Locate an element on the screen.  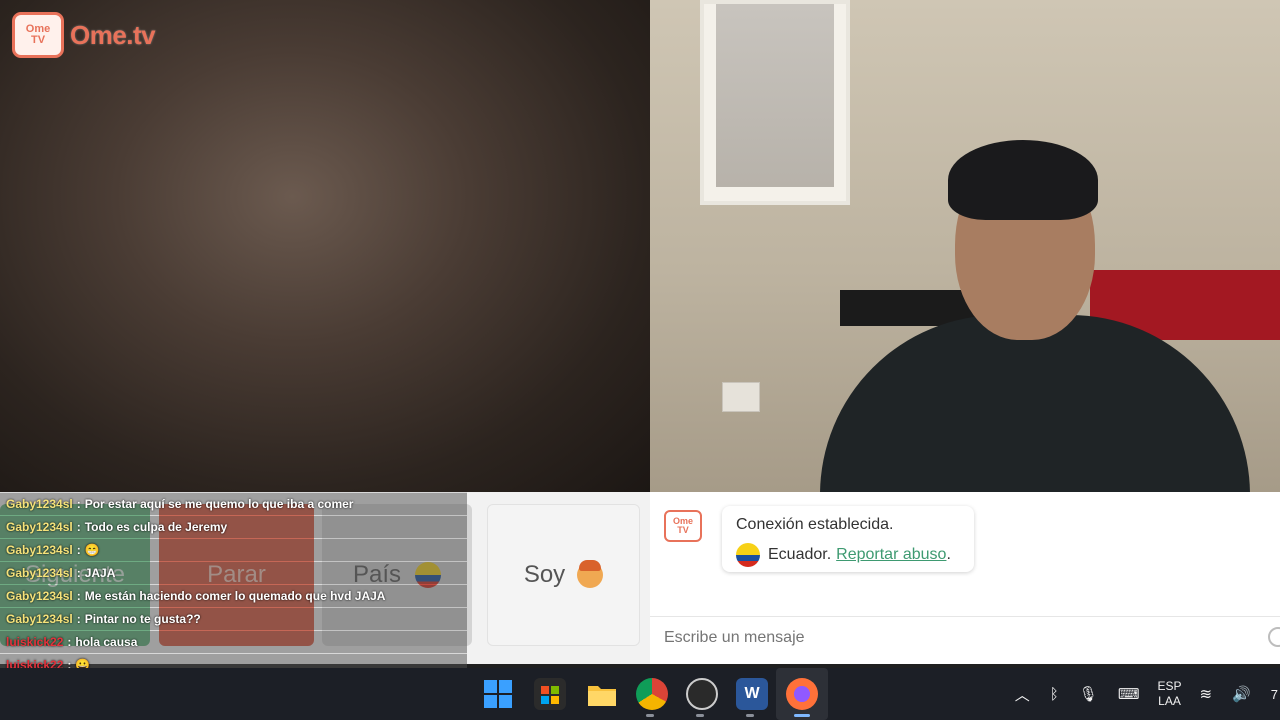
windows-start-icon is located at coordinates (498, 694).